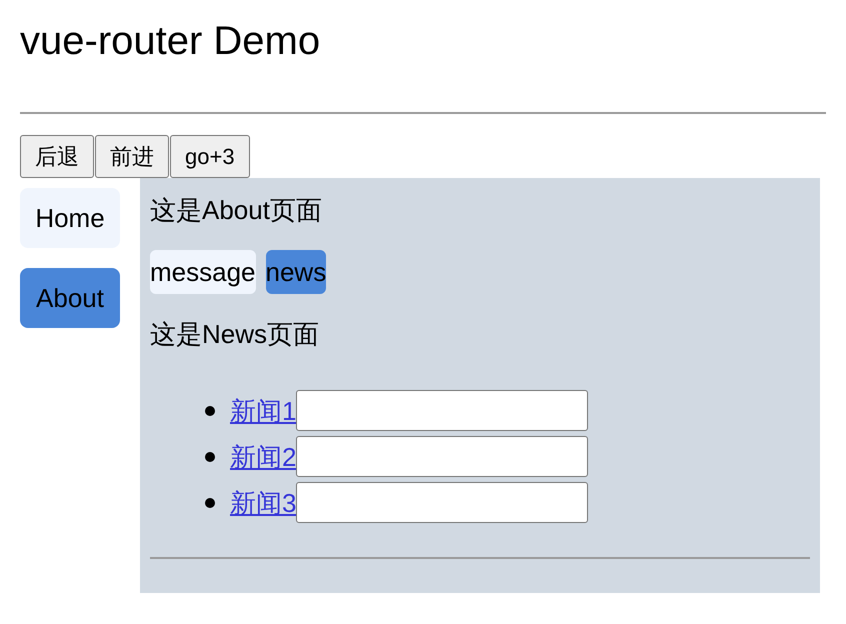  What do you see at coordinates (70, 218) in the screenshot?
I see `nav-link: Home` at bounding box center [70, 218].